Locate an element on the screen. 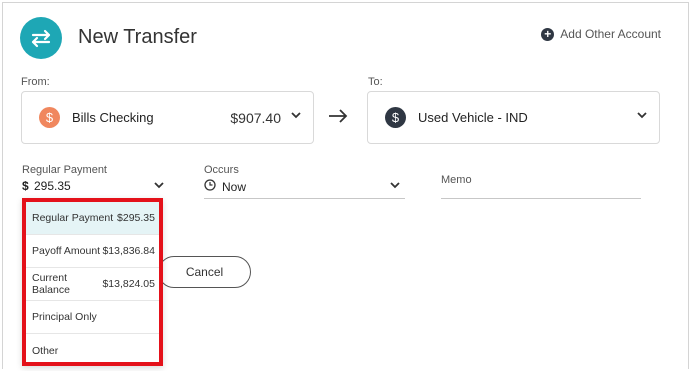  payment-amount: 295.35 is located at coordinates (52, 186).